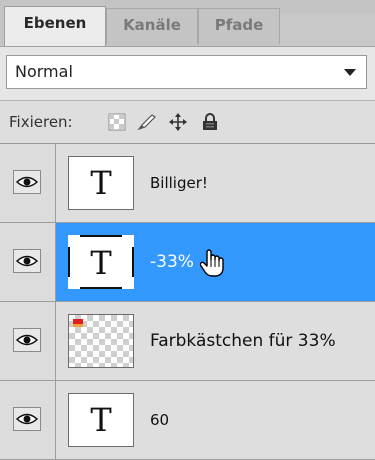 This screenshot has height=460, width=375. What do you see at coordinates (55, 26) in the screenshot?
I see `tab-ebenen: Ebenen` at bounding box center [55, 26].